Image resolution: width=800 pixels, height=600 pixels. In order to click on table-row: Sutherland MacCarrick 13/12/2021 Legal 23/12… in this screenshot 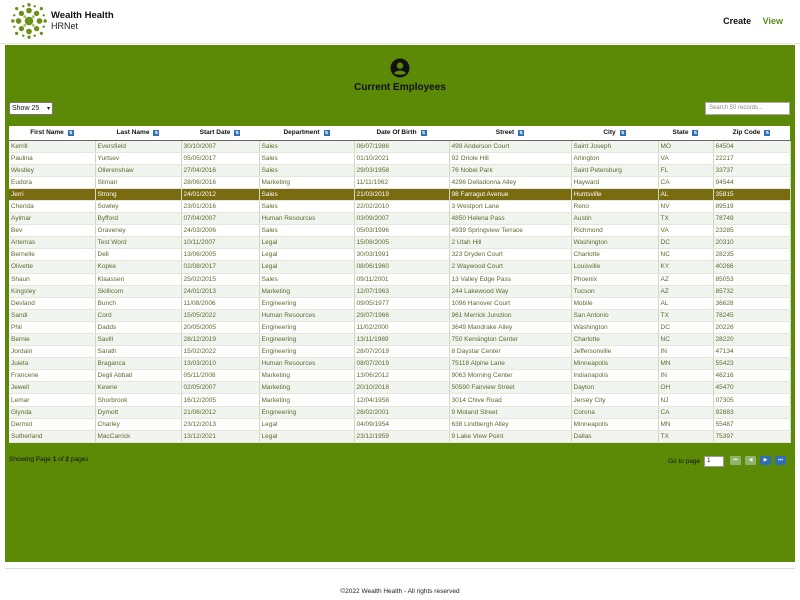, I will do `click(400, 436)`.